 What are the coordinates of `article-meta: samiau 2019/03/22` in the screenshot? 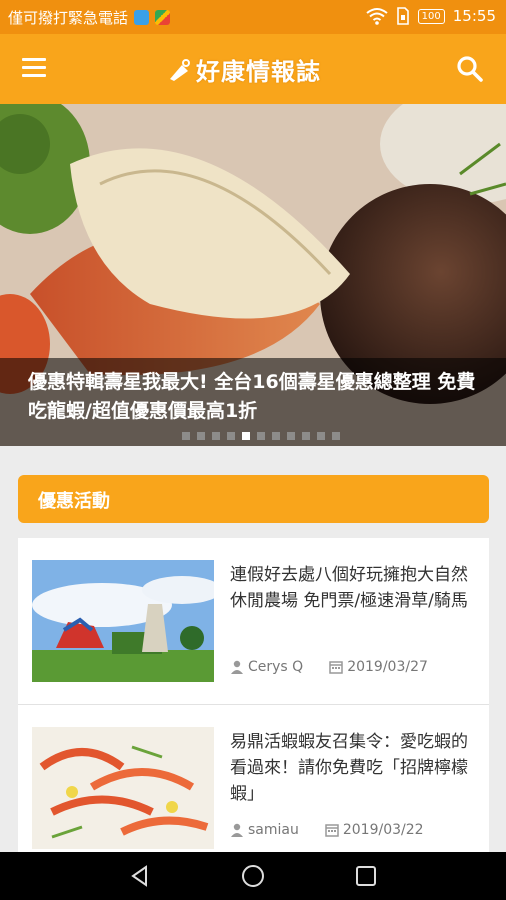 It's located at (327, 830).